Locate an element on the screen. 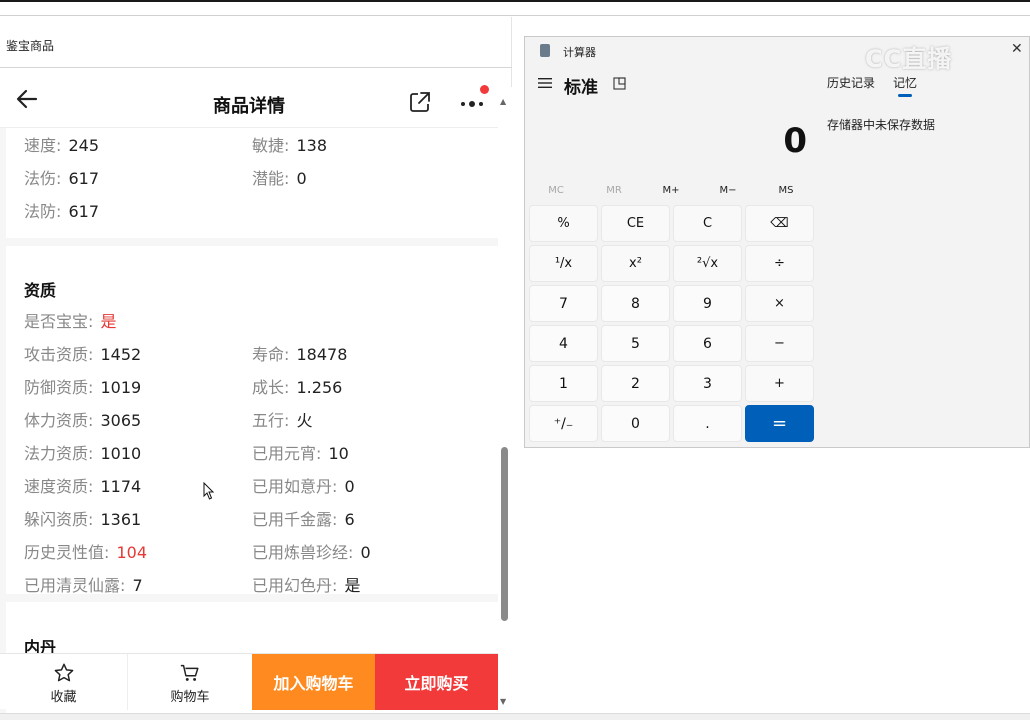 The height and width of the screenshot is (720, 1030). stat-row: 寿命: 18478 is located at coordinates (299, 353).